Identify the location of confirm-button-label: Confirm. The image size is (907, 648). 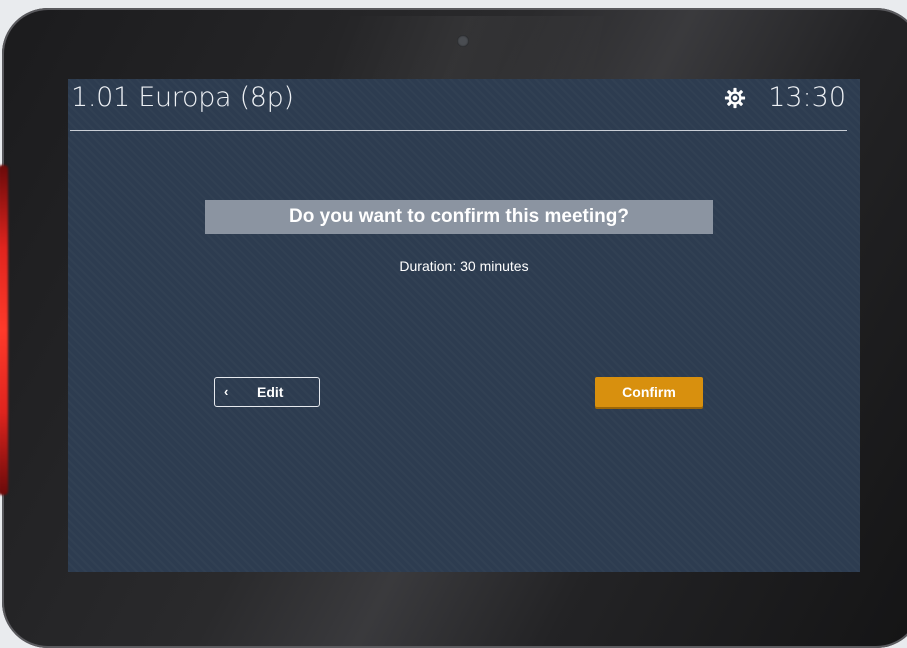
(649, 392).